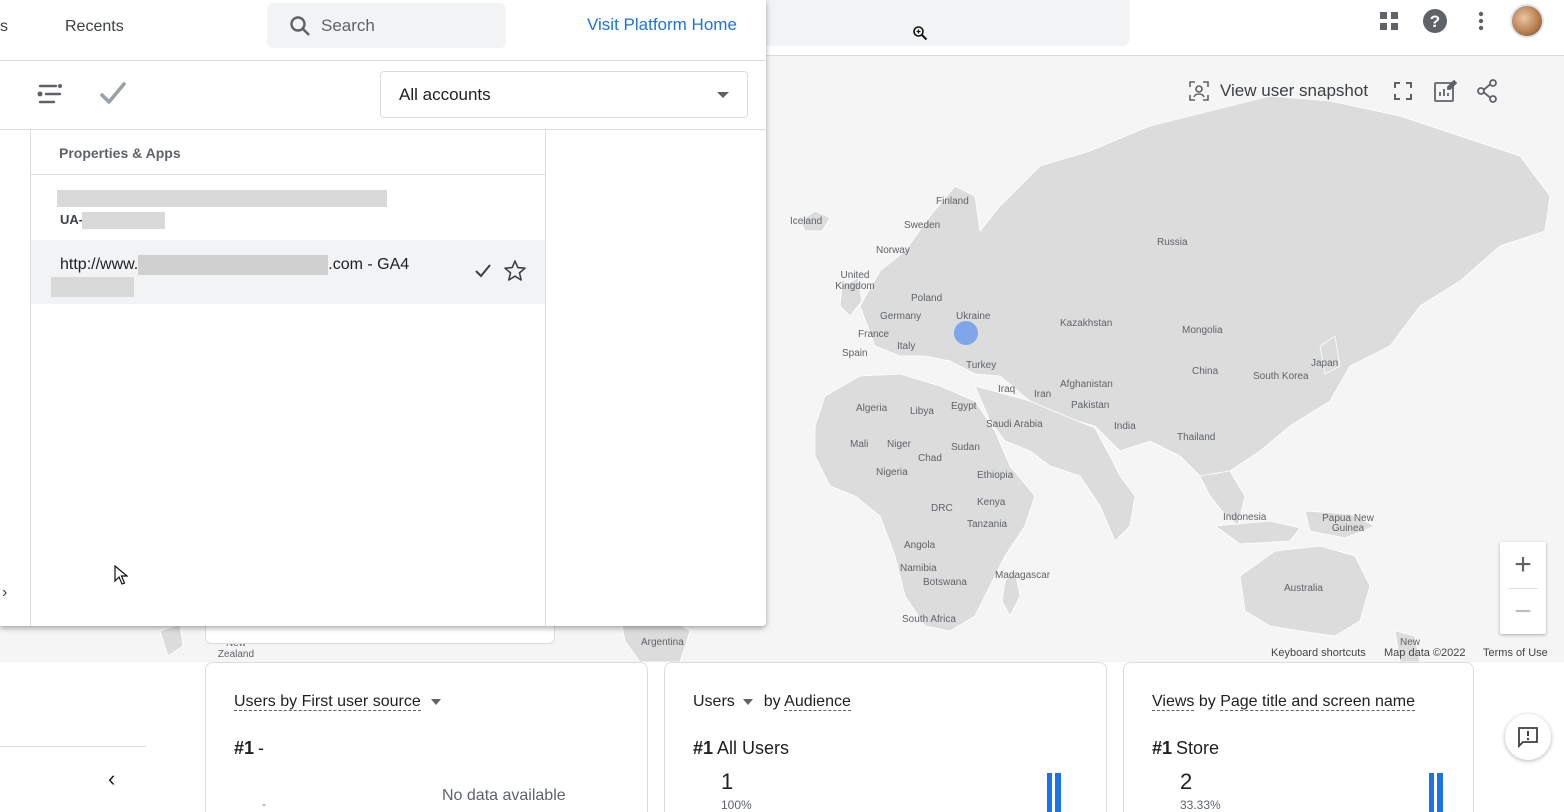 This screenshot has height=812, width=1564. Describe the element at coordinates (981, 365) in the screenshot. I see `map-label: Turkey` at that location.